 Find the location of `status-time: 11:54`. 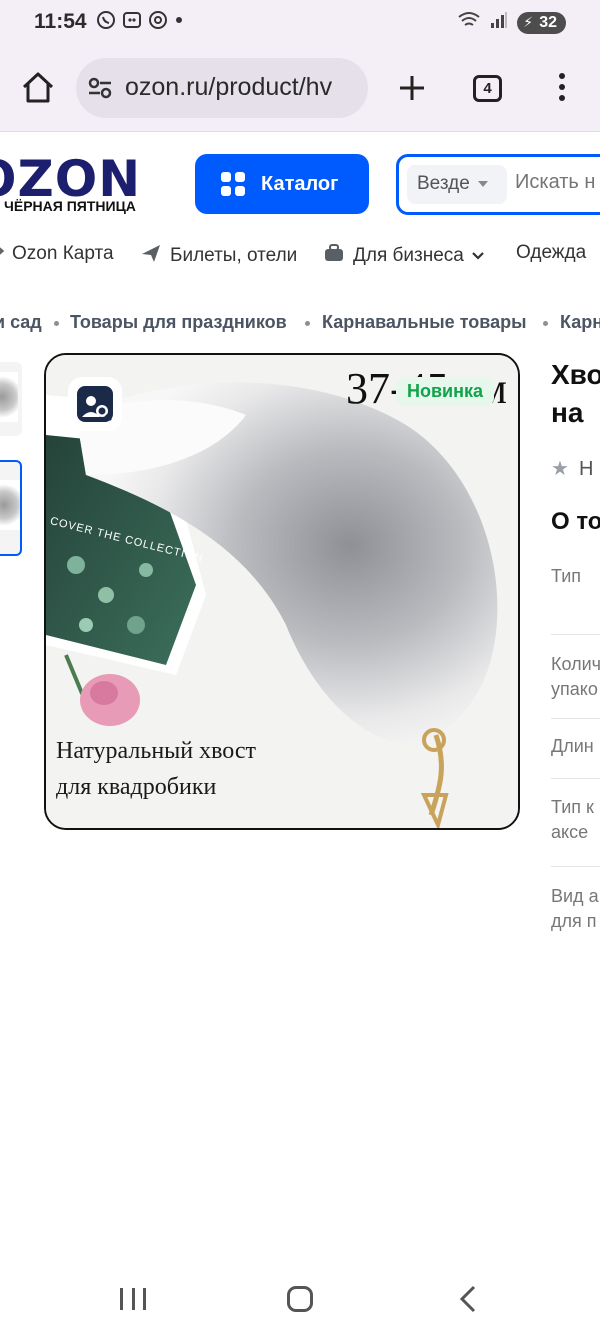

status-time: 11:54 is located at coordinates (60, 21).